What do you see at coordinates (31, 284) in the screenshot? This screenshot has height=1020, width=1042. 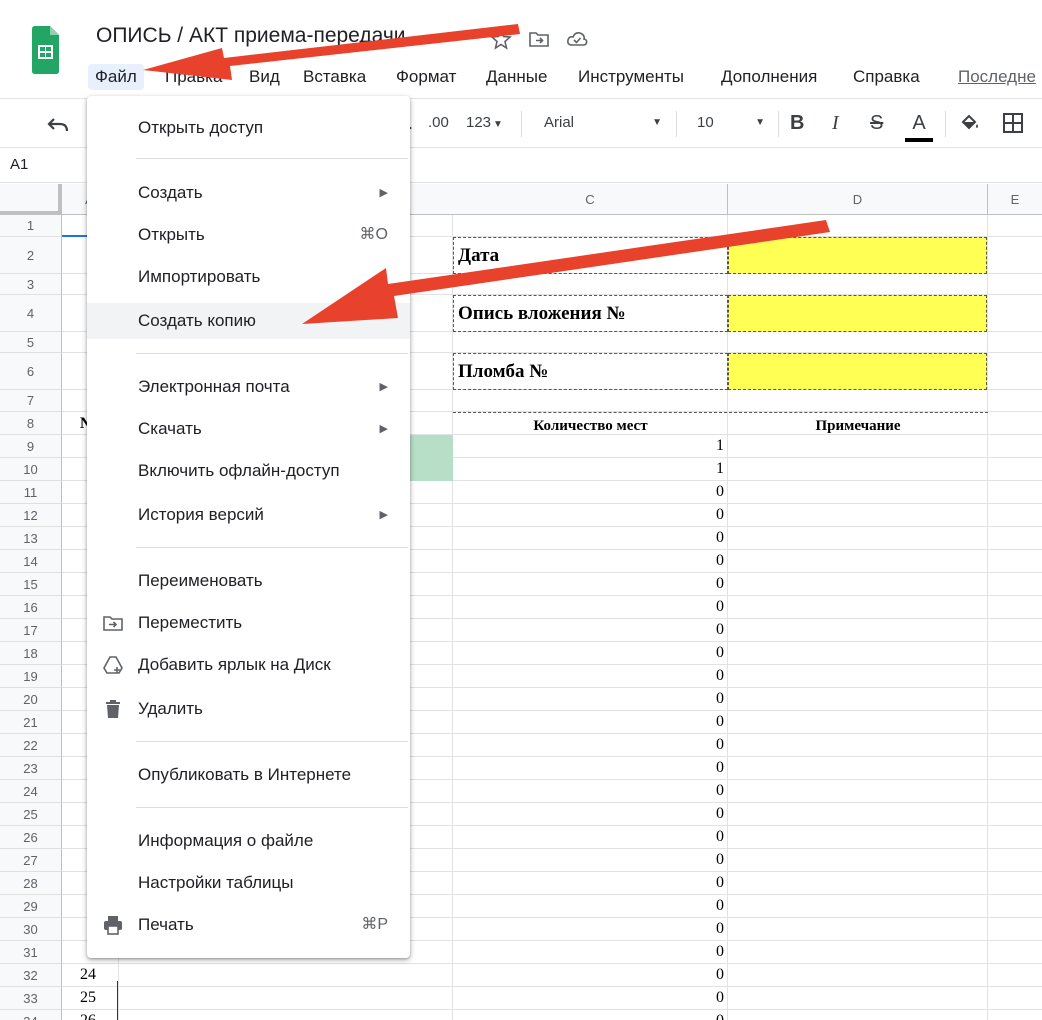 I see `row-header-3: 3` at bounding box center [31, 284].